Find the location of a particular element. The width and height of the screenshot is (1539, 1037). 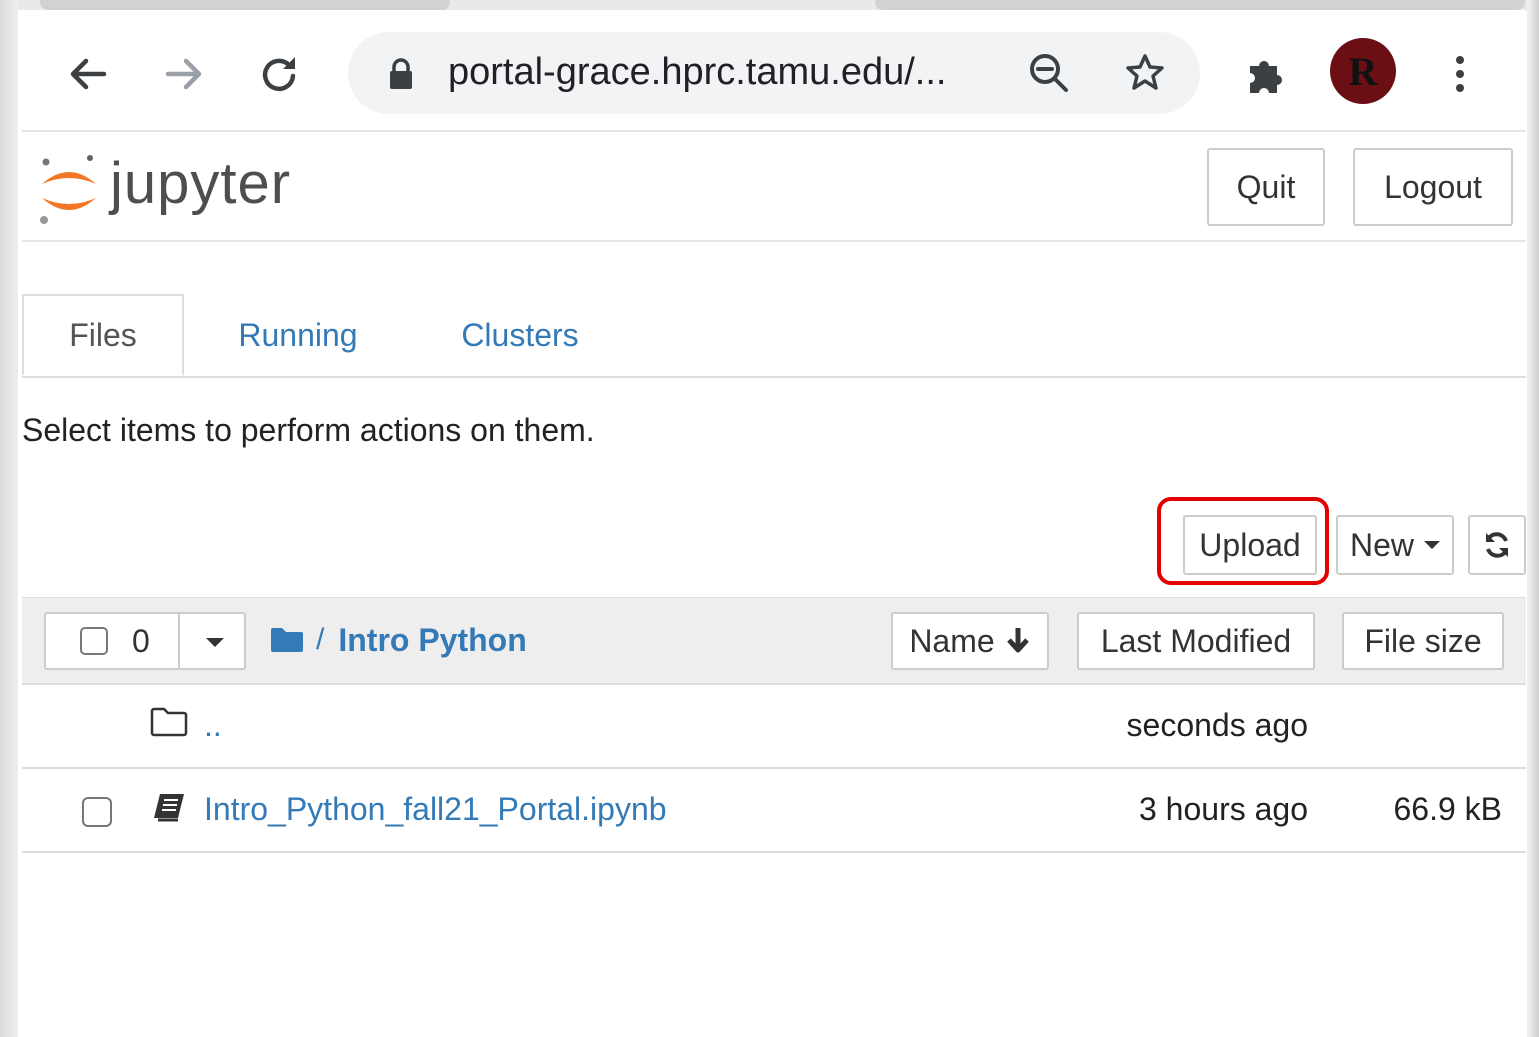

select-all-dropdown: 0 is located at coordinates (145, 641).